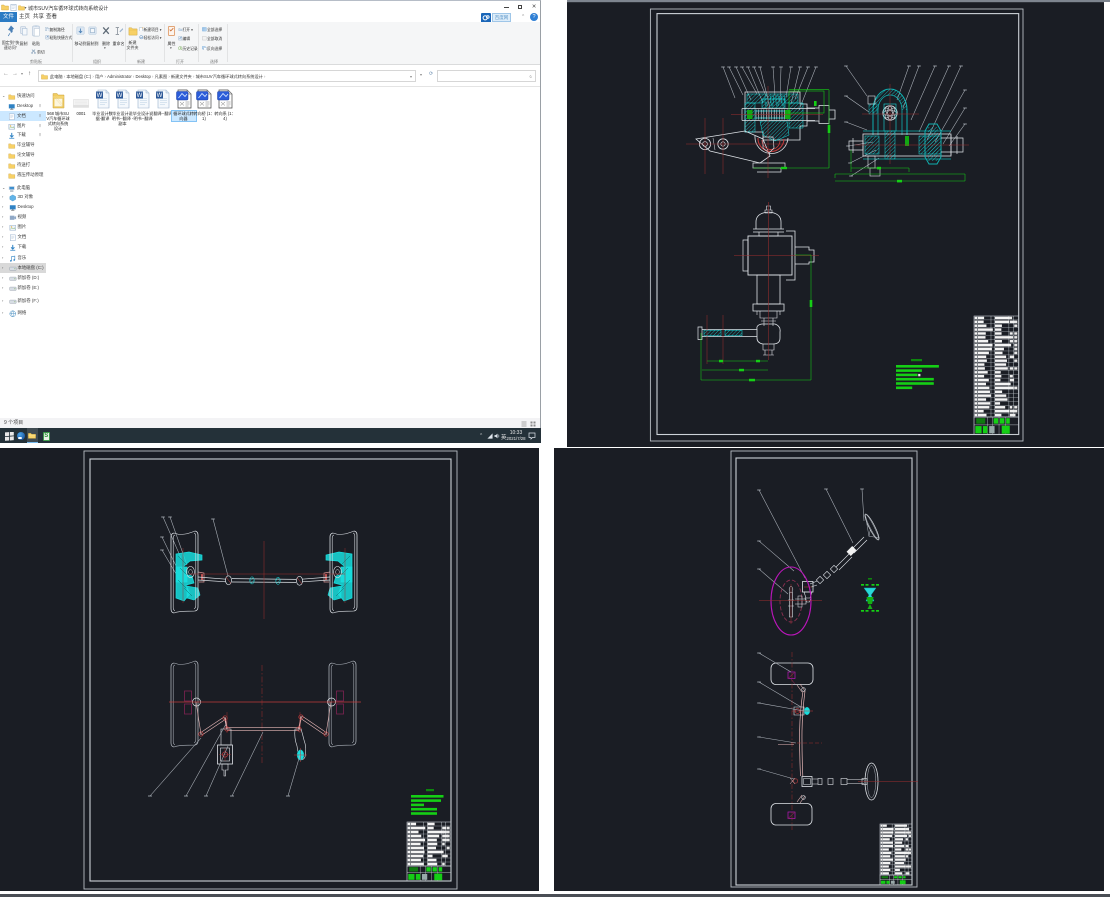 The height and width of the screenshot is (897, 1110). What do you see at coordinates (26, 7) in the screenshot?
I see `quick-access-dropdown-icon: ▾` at bounding box center [26, 7].